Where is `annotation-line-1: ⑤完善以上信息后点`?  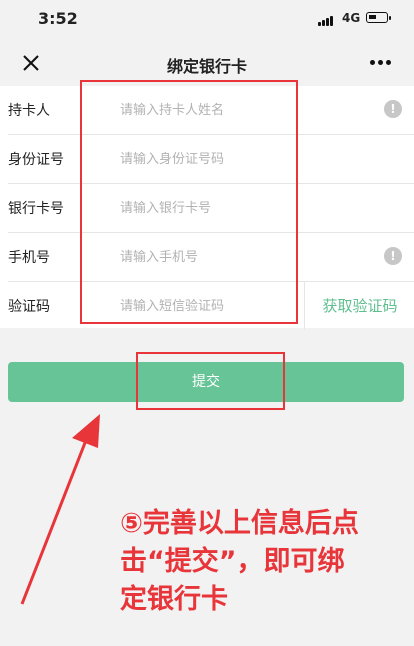 annotation-line-1: ⑤完善以上信息后点 is located at coordinates (239, 523).